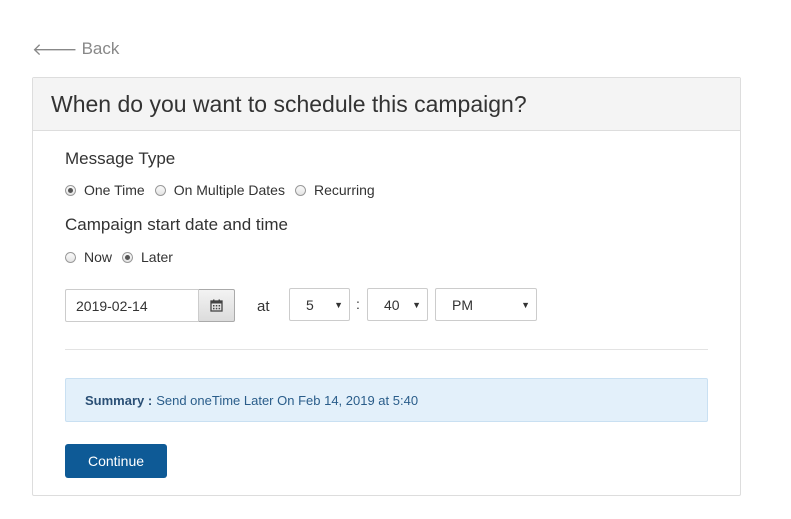 The width and height of the screenshot is (791, 519). Describe the element at coordinates (263, 306) in the screenshot. I see `at-label: at` at that location.